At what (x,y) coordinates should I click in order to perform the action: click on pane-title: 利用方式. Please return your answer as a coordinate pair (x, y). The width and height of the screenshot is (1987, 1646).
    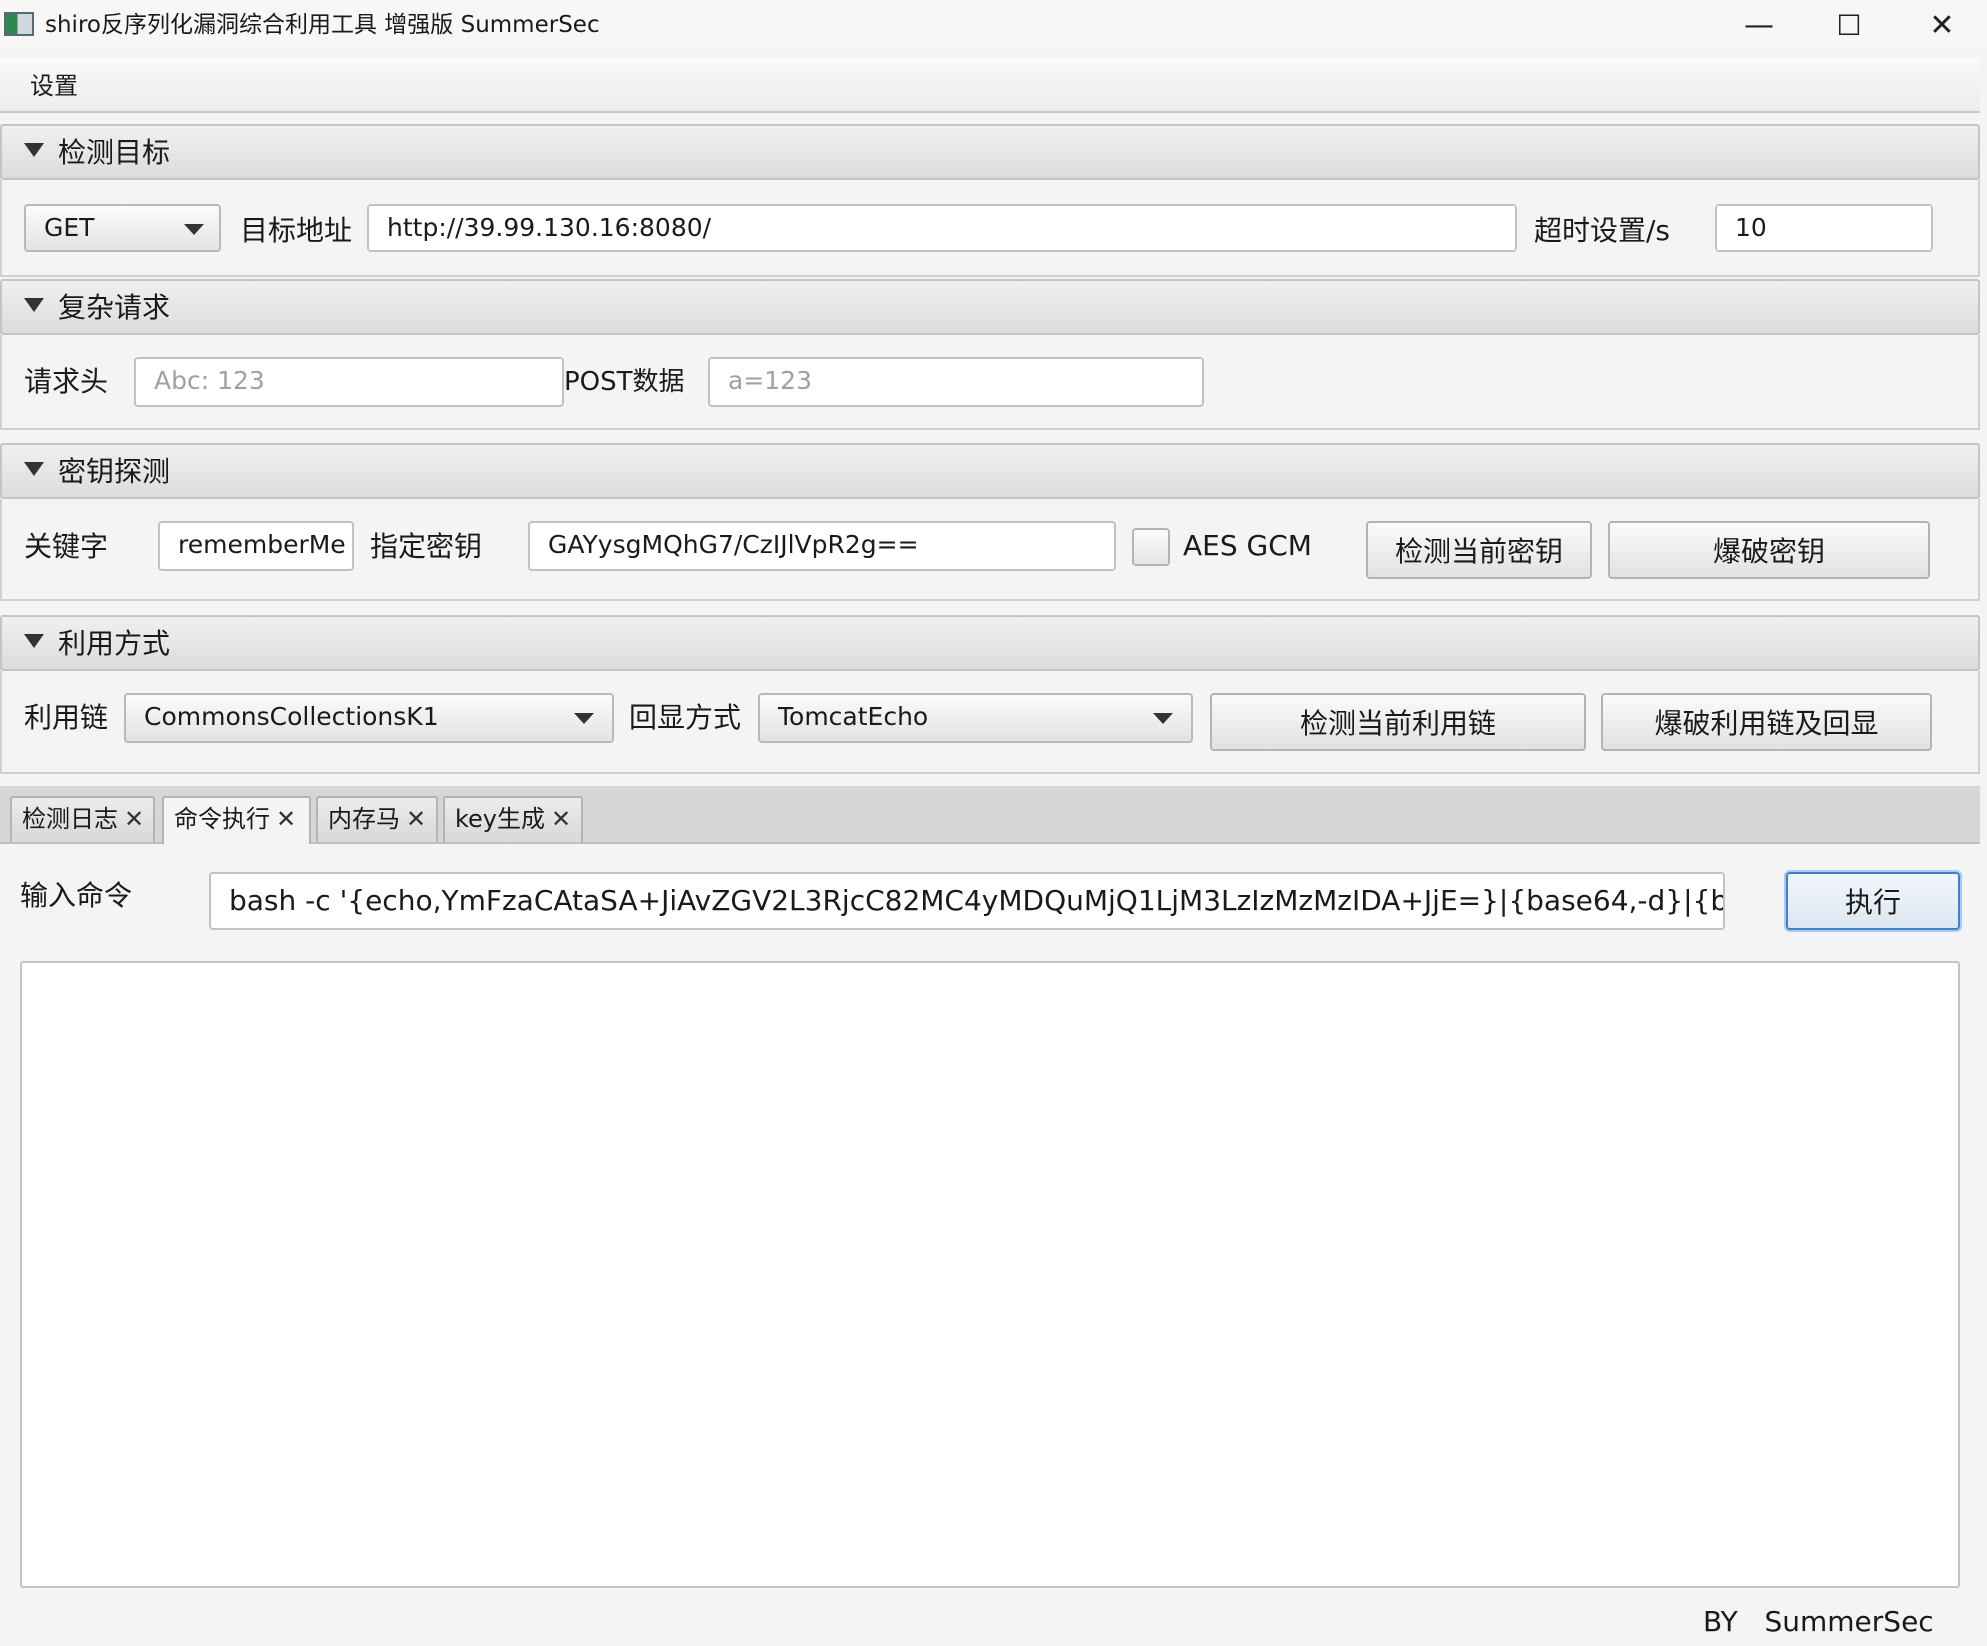
    Looking at the image, I should click on (114, 643).